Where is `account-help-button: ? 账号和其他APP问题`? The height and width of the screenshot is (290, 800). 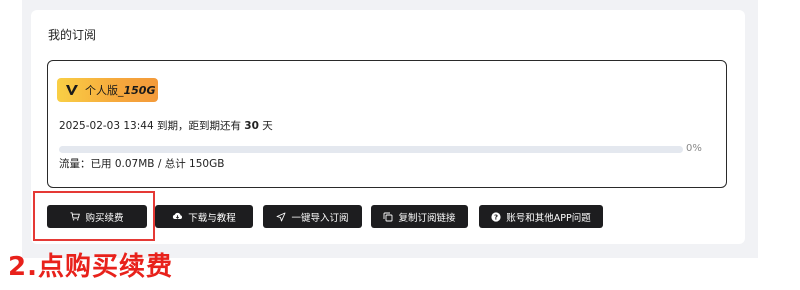 account-help-button: ? 账号和其他APP问题 is located at coordinates (541, 216).